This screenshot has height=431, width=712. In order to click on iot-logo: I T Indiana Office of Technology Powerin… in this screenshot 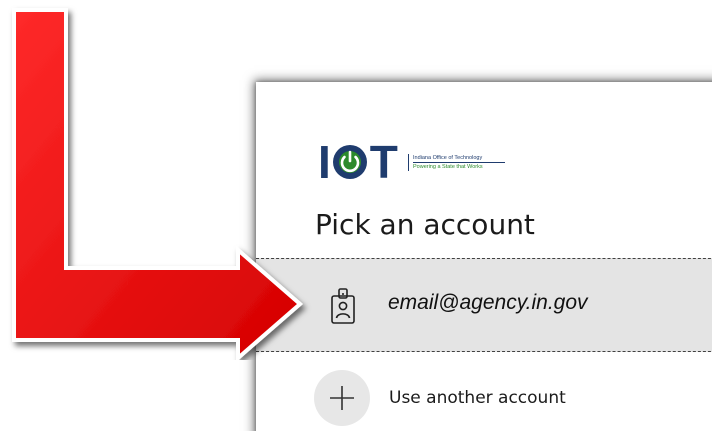, I will do `click(411, 162)`.